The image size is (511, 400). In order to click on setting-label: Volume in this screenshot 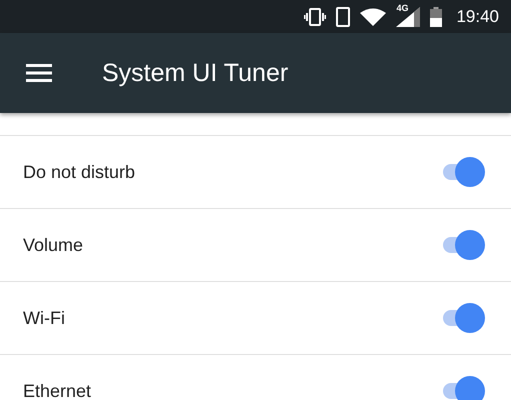, I will do `click(53, 245)`.